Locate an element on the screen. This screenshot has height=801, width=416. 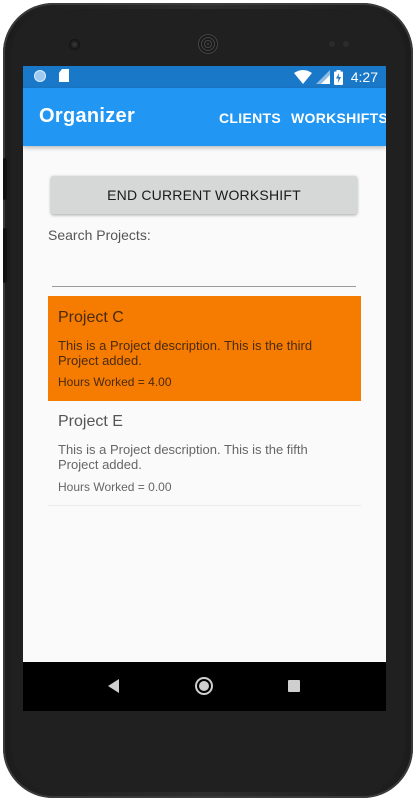
project-title: Project E is located at coordinates (90, 421).